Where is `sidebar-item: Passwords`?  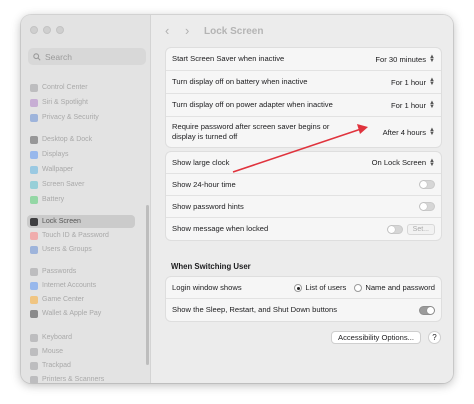
sidebar-item: Passwords is located at coordinates (81, 271).